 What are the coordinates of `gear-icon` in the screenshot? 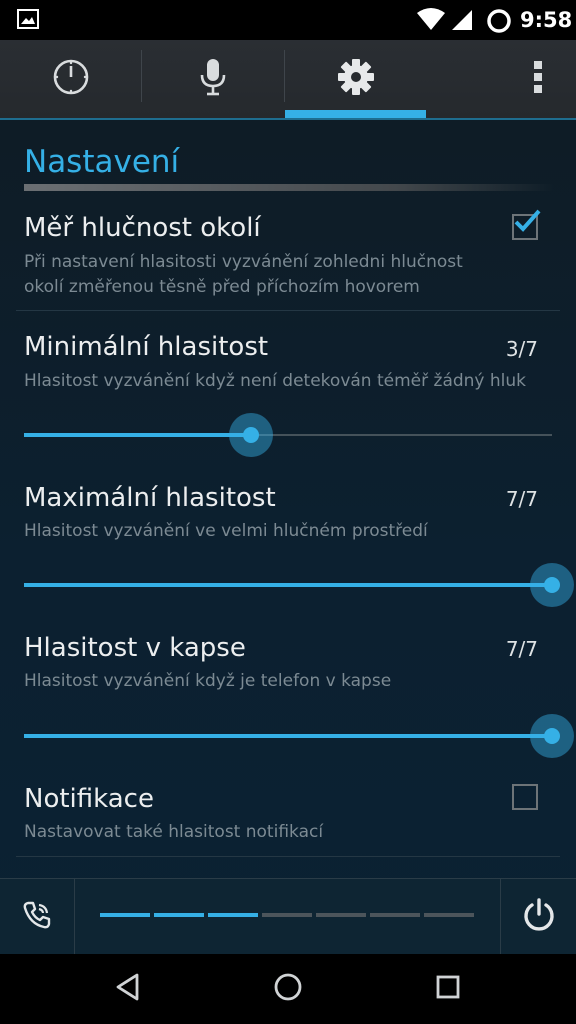 It's located at (356, 79).